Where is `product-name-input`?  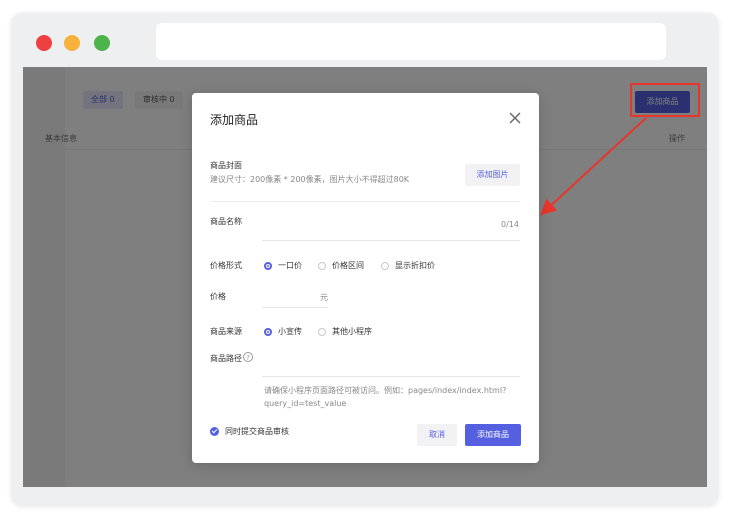 product-name-input is located at coordinates (391, 225).